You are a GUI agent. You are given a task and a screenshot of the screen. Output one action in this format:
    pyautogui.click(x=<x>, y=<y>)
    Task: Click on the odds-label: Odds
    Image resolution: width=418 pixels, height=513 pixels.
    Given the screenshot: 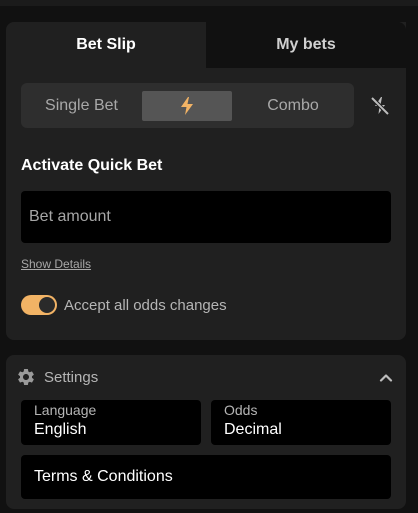 What is the action you would take?
    pyautogui.click(x=241, y=410)
    